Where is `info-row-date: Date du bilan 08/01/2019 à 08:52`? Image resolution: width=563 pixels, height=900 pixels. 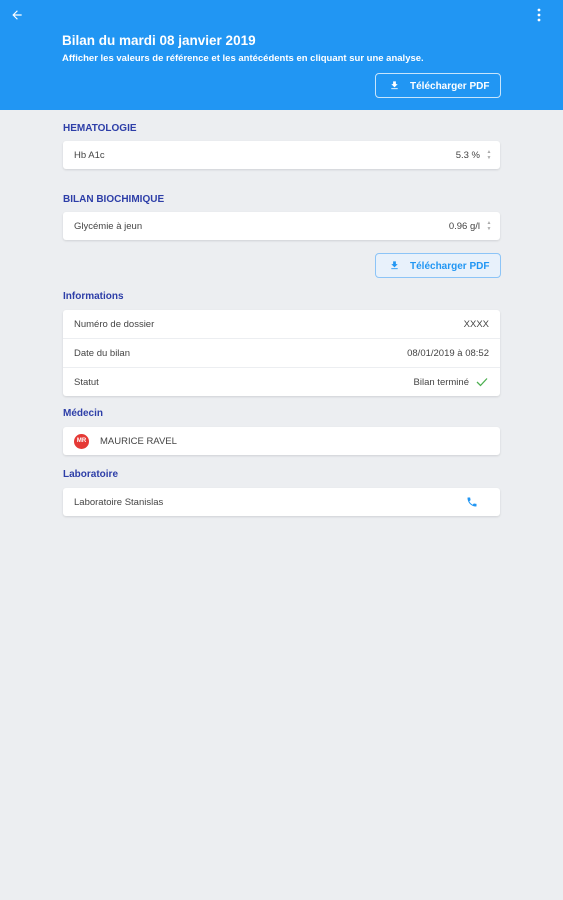
info-row-date: Date du bilan 08/01/2019 à 08:52 is located at coordinates (281, 352).